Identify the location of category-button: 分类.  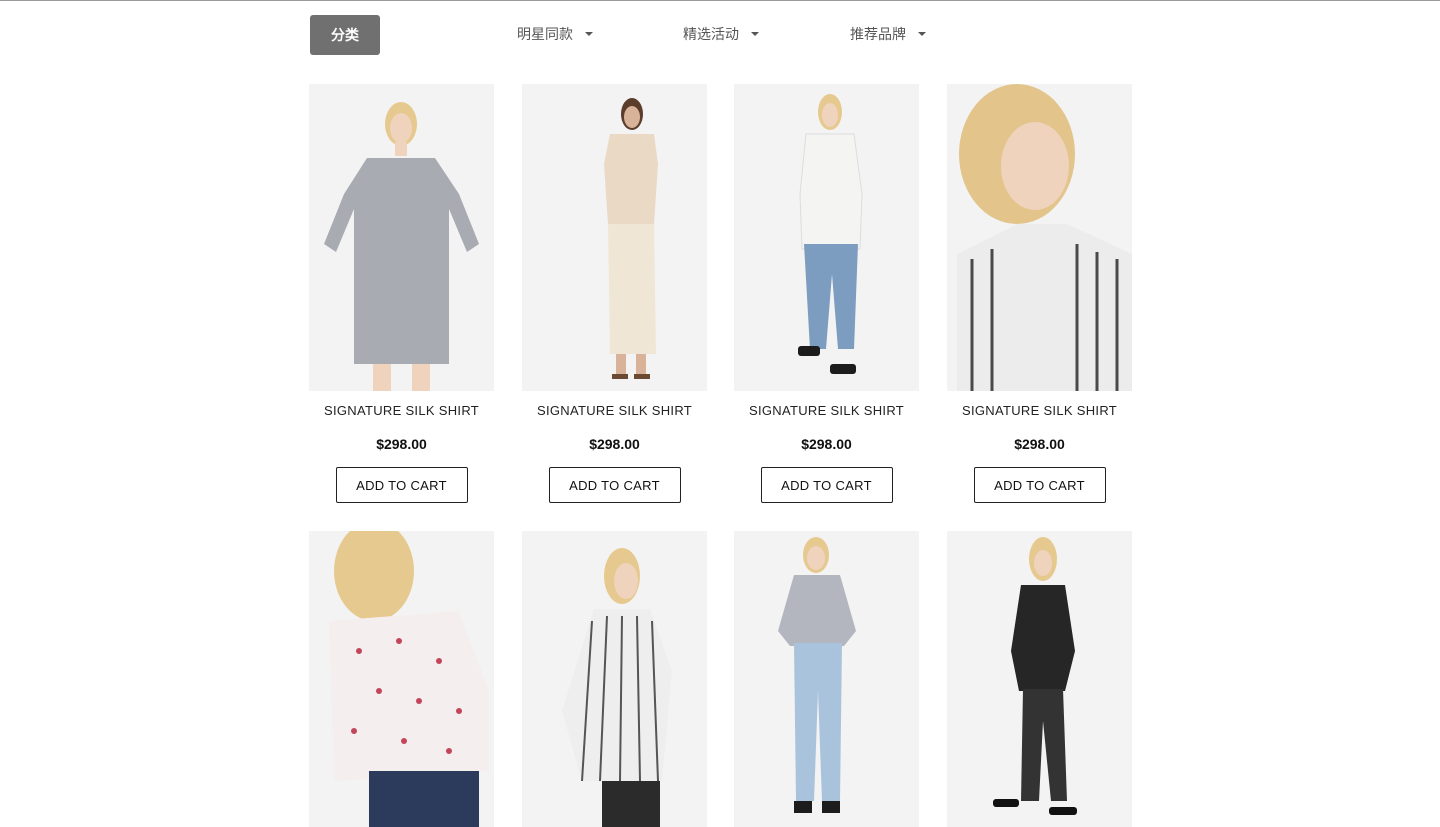
(345, 35).